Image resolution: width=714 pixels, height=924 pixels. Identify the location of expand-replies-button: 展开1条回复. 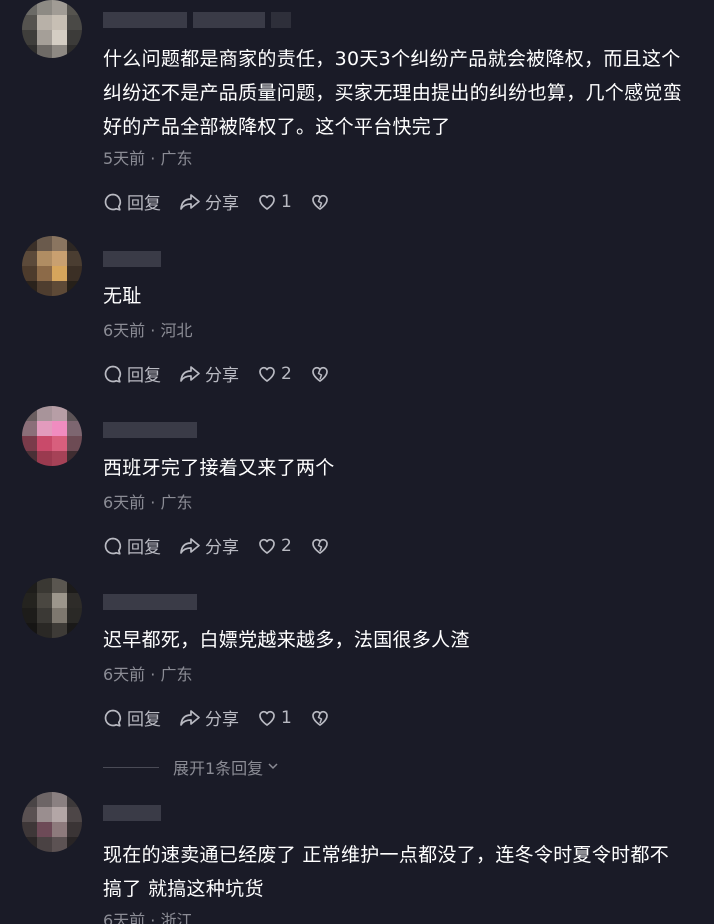
(191, 767).